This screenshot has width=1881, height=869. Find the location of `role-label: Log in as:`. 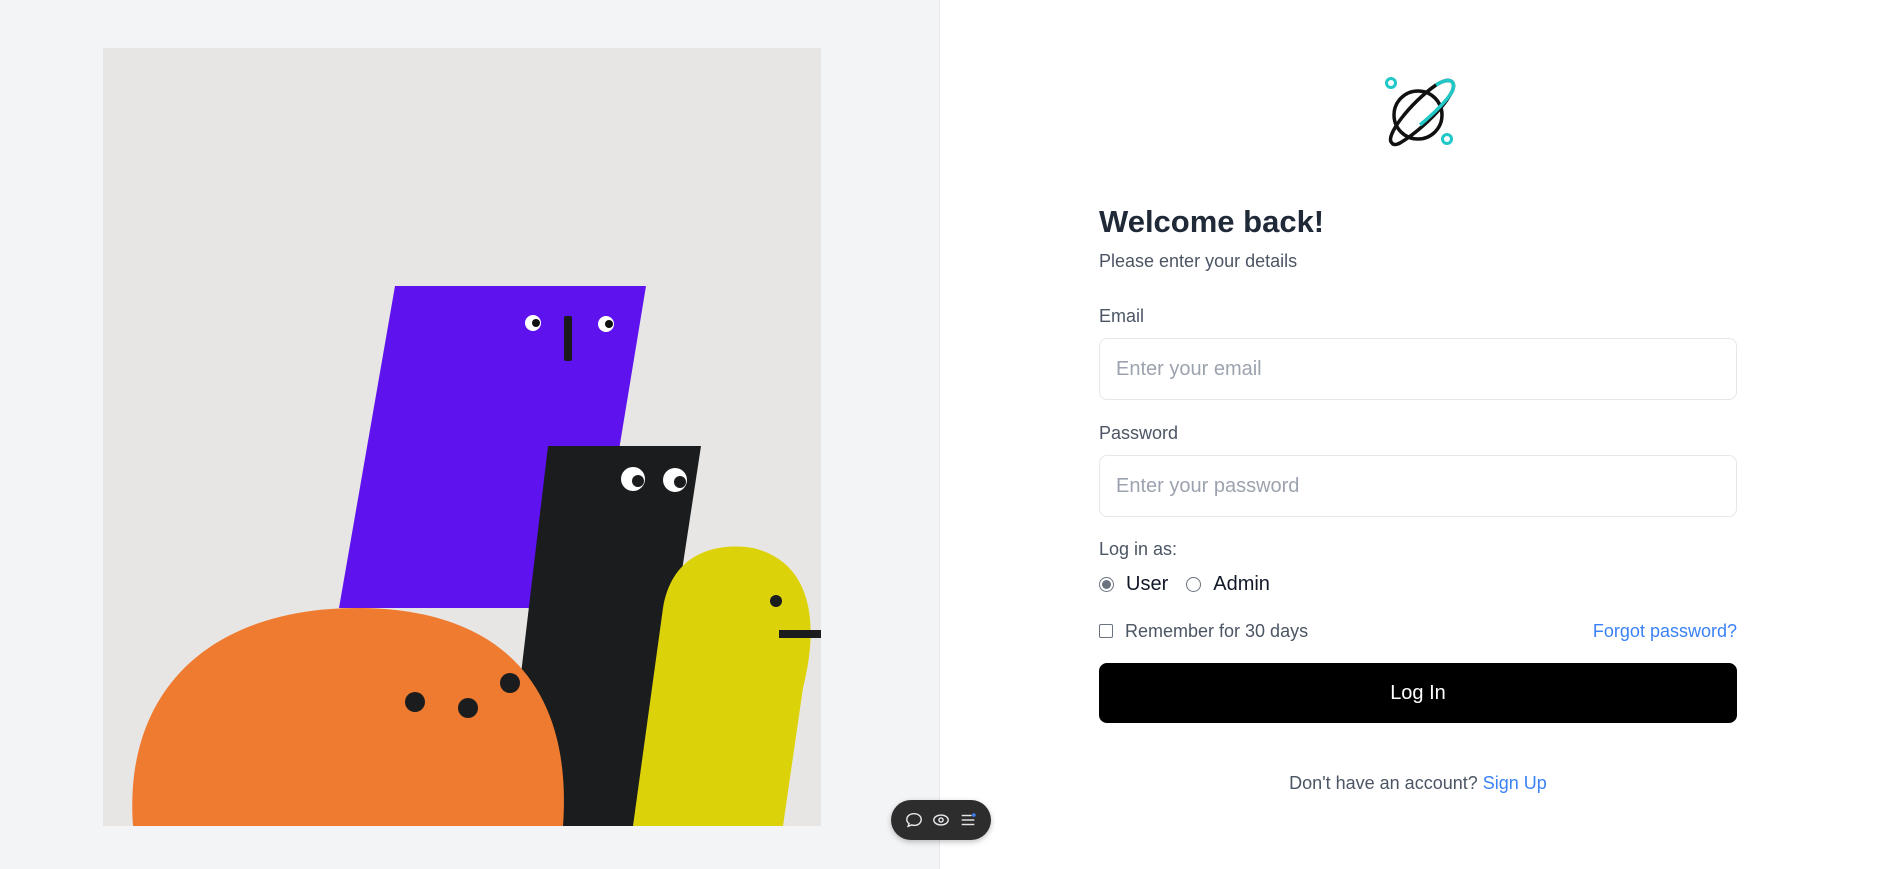

role-label: Log in as: is located at coordinates (1138, 549).